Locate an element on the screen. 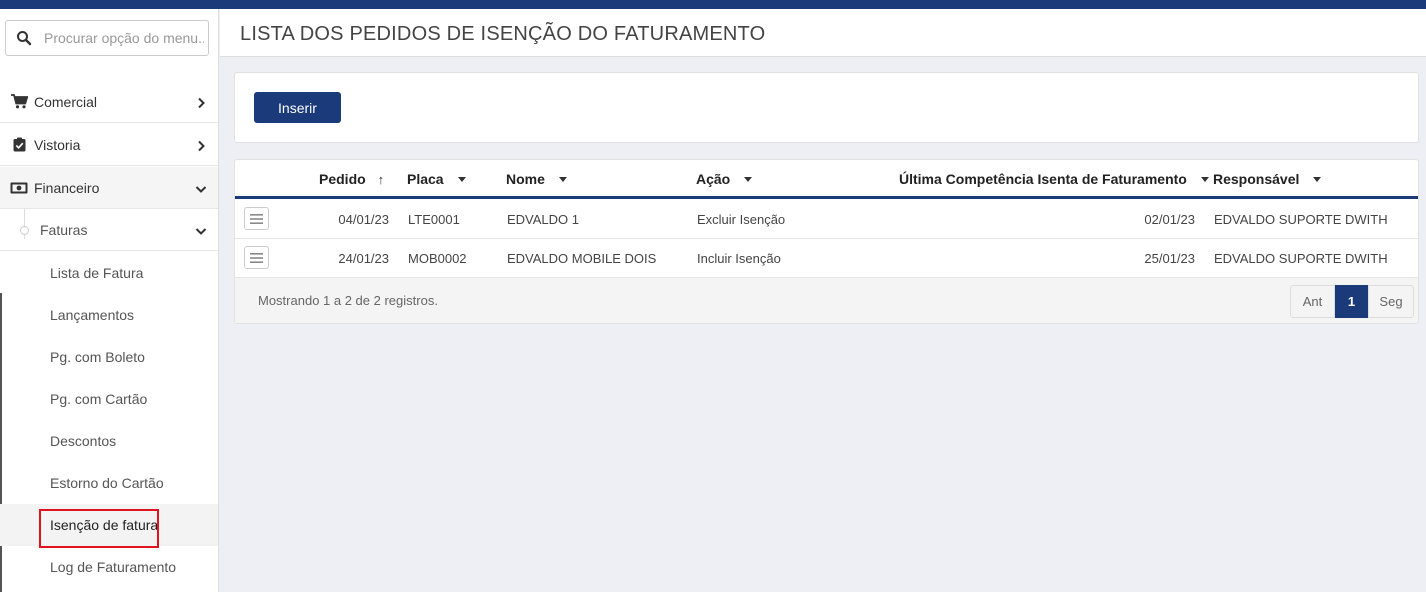 The width and height of the screenshot is (1426, 592). pagination-prev-button: Ant is located at coordinates (1312, 301).